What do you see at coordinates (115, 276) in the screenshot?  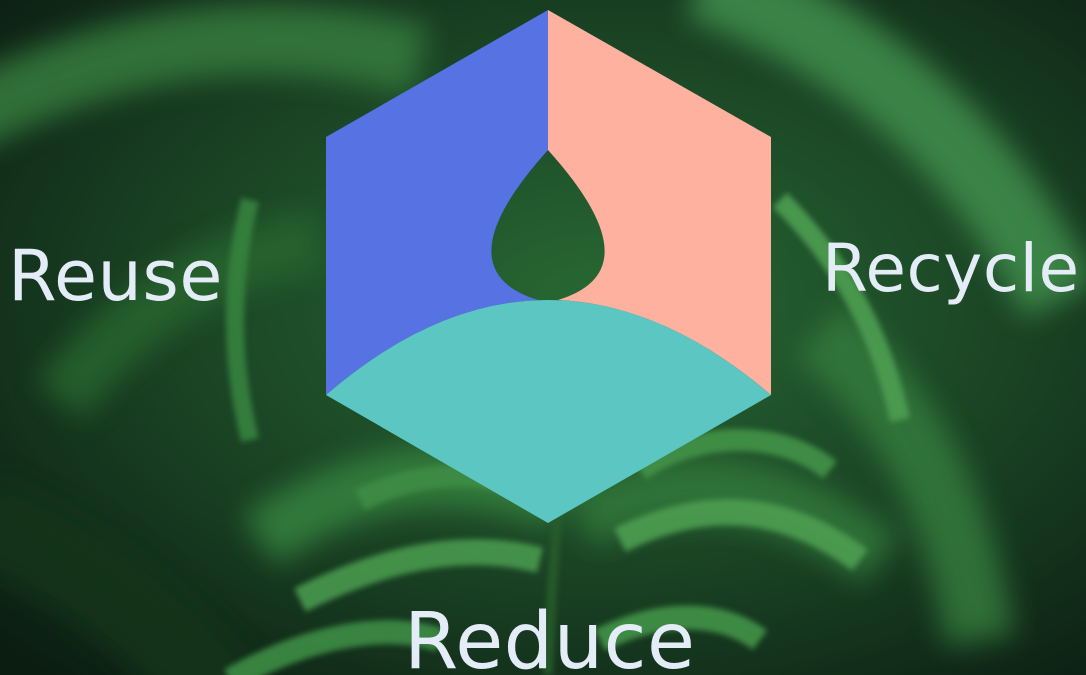 I see `reuse-label: Reuse` at bounding box center [115, 276].